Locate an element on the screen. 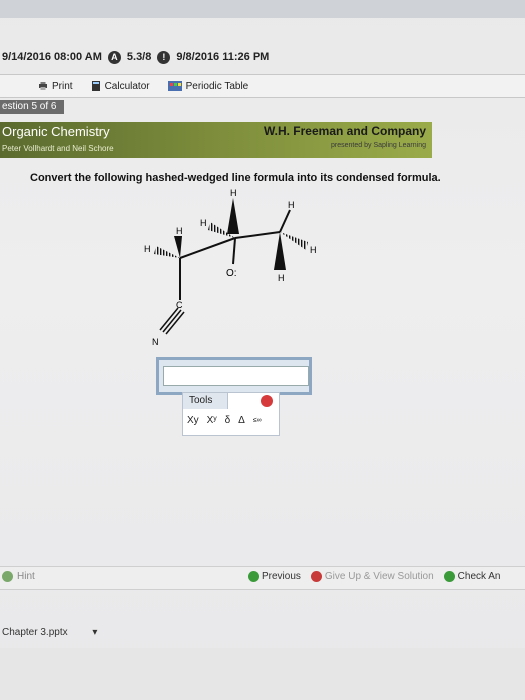  symbol-row: Xy Xʸ δ Δ ≤∞ is located at coordinates (224, 420).